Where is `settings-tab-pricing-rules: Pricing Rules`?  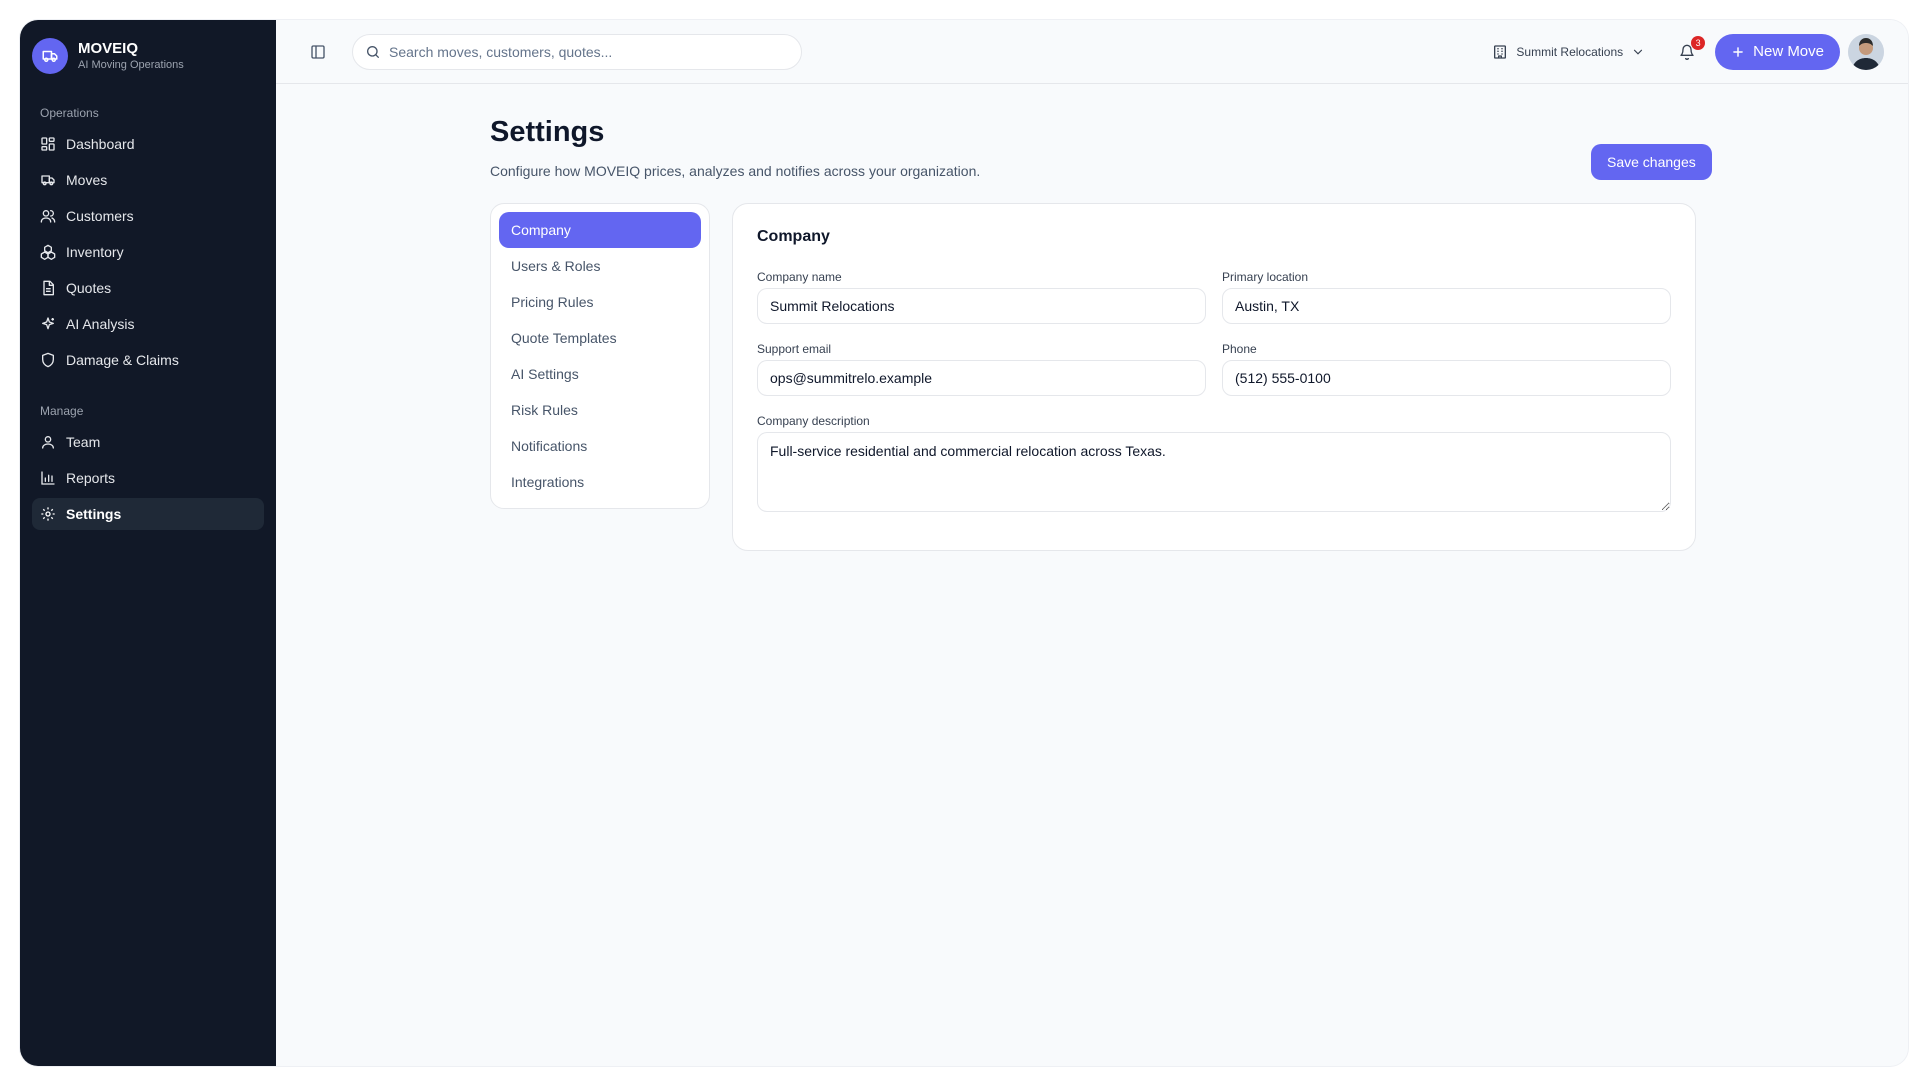
settings-tab-pricing-rules: Pricing Rules is located at coordinates (600, 302).